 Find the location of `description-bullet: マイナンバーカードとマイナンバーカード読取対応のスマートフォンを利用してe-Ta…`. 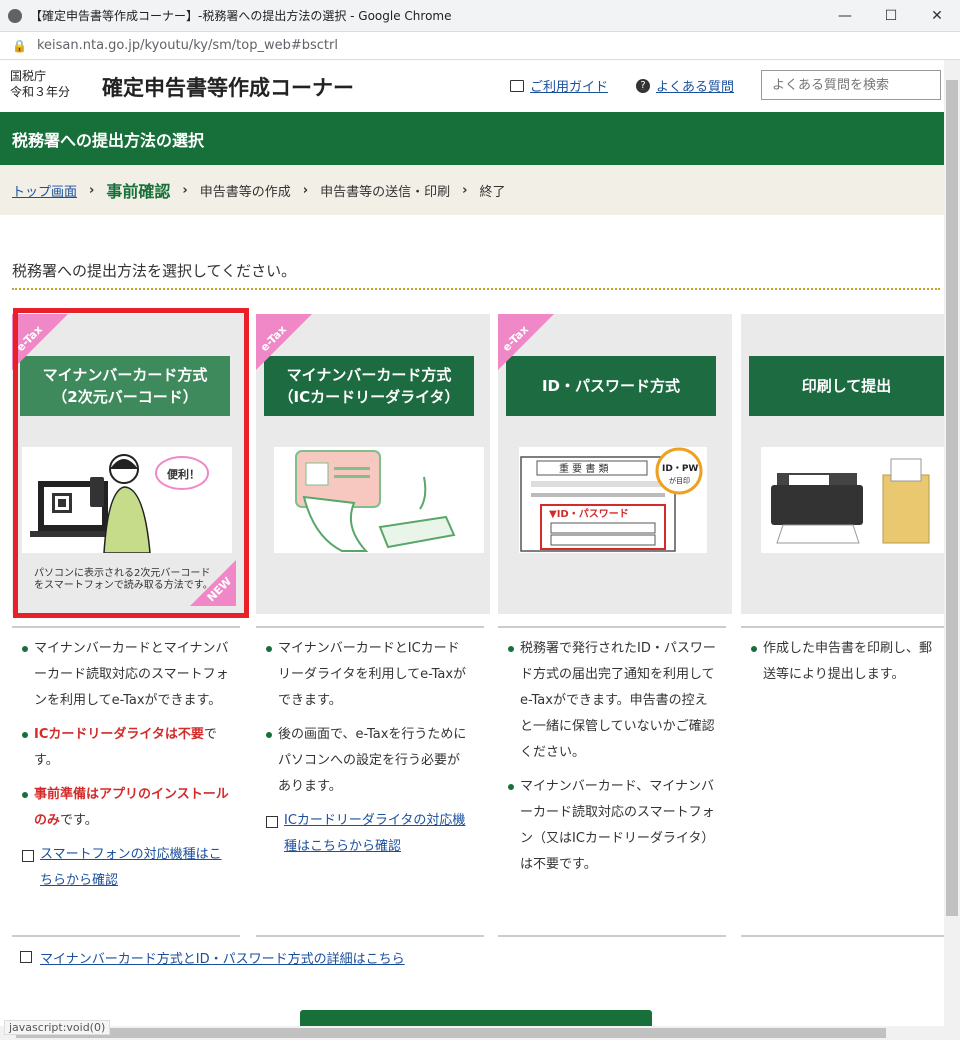

description-bullet: マイナンバーカードとマイナンバーカード読取対応のスマートフォンを利用してe-Ta… is located at coordinates (128, 675).